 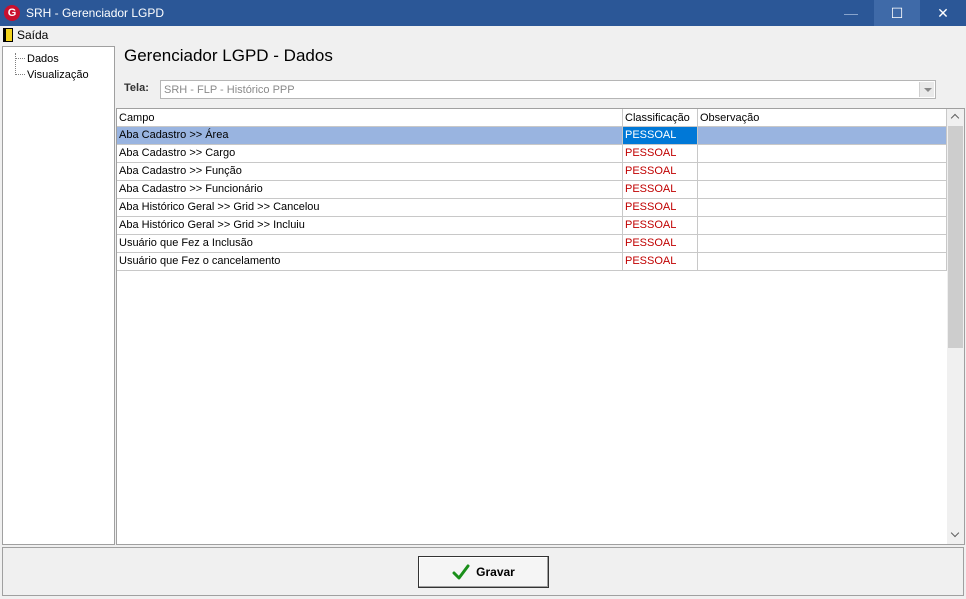 I want to click on campo-cell: Aba Histórico Geral >> Grid >> Incluiu, so click(x=370, y=225).